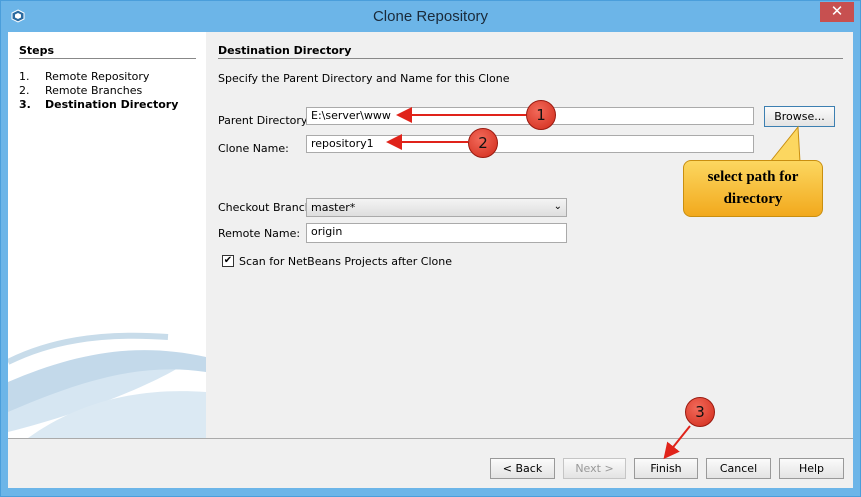  I want to click on step-marker-1: 1, so click(541, 115).